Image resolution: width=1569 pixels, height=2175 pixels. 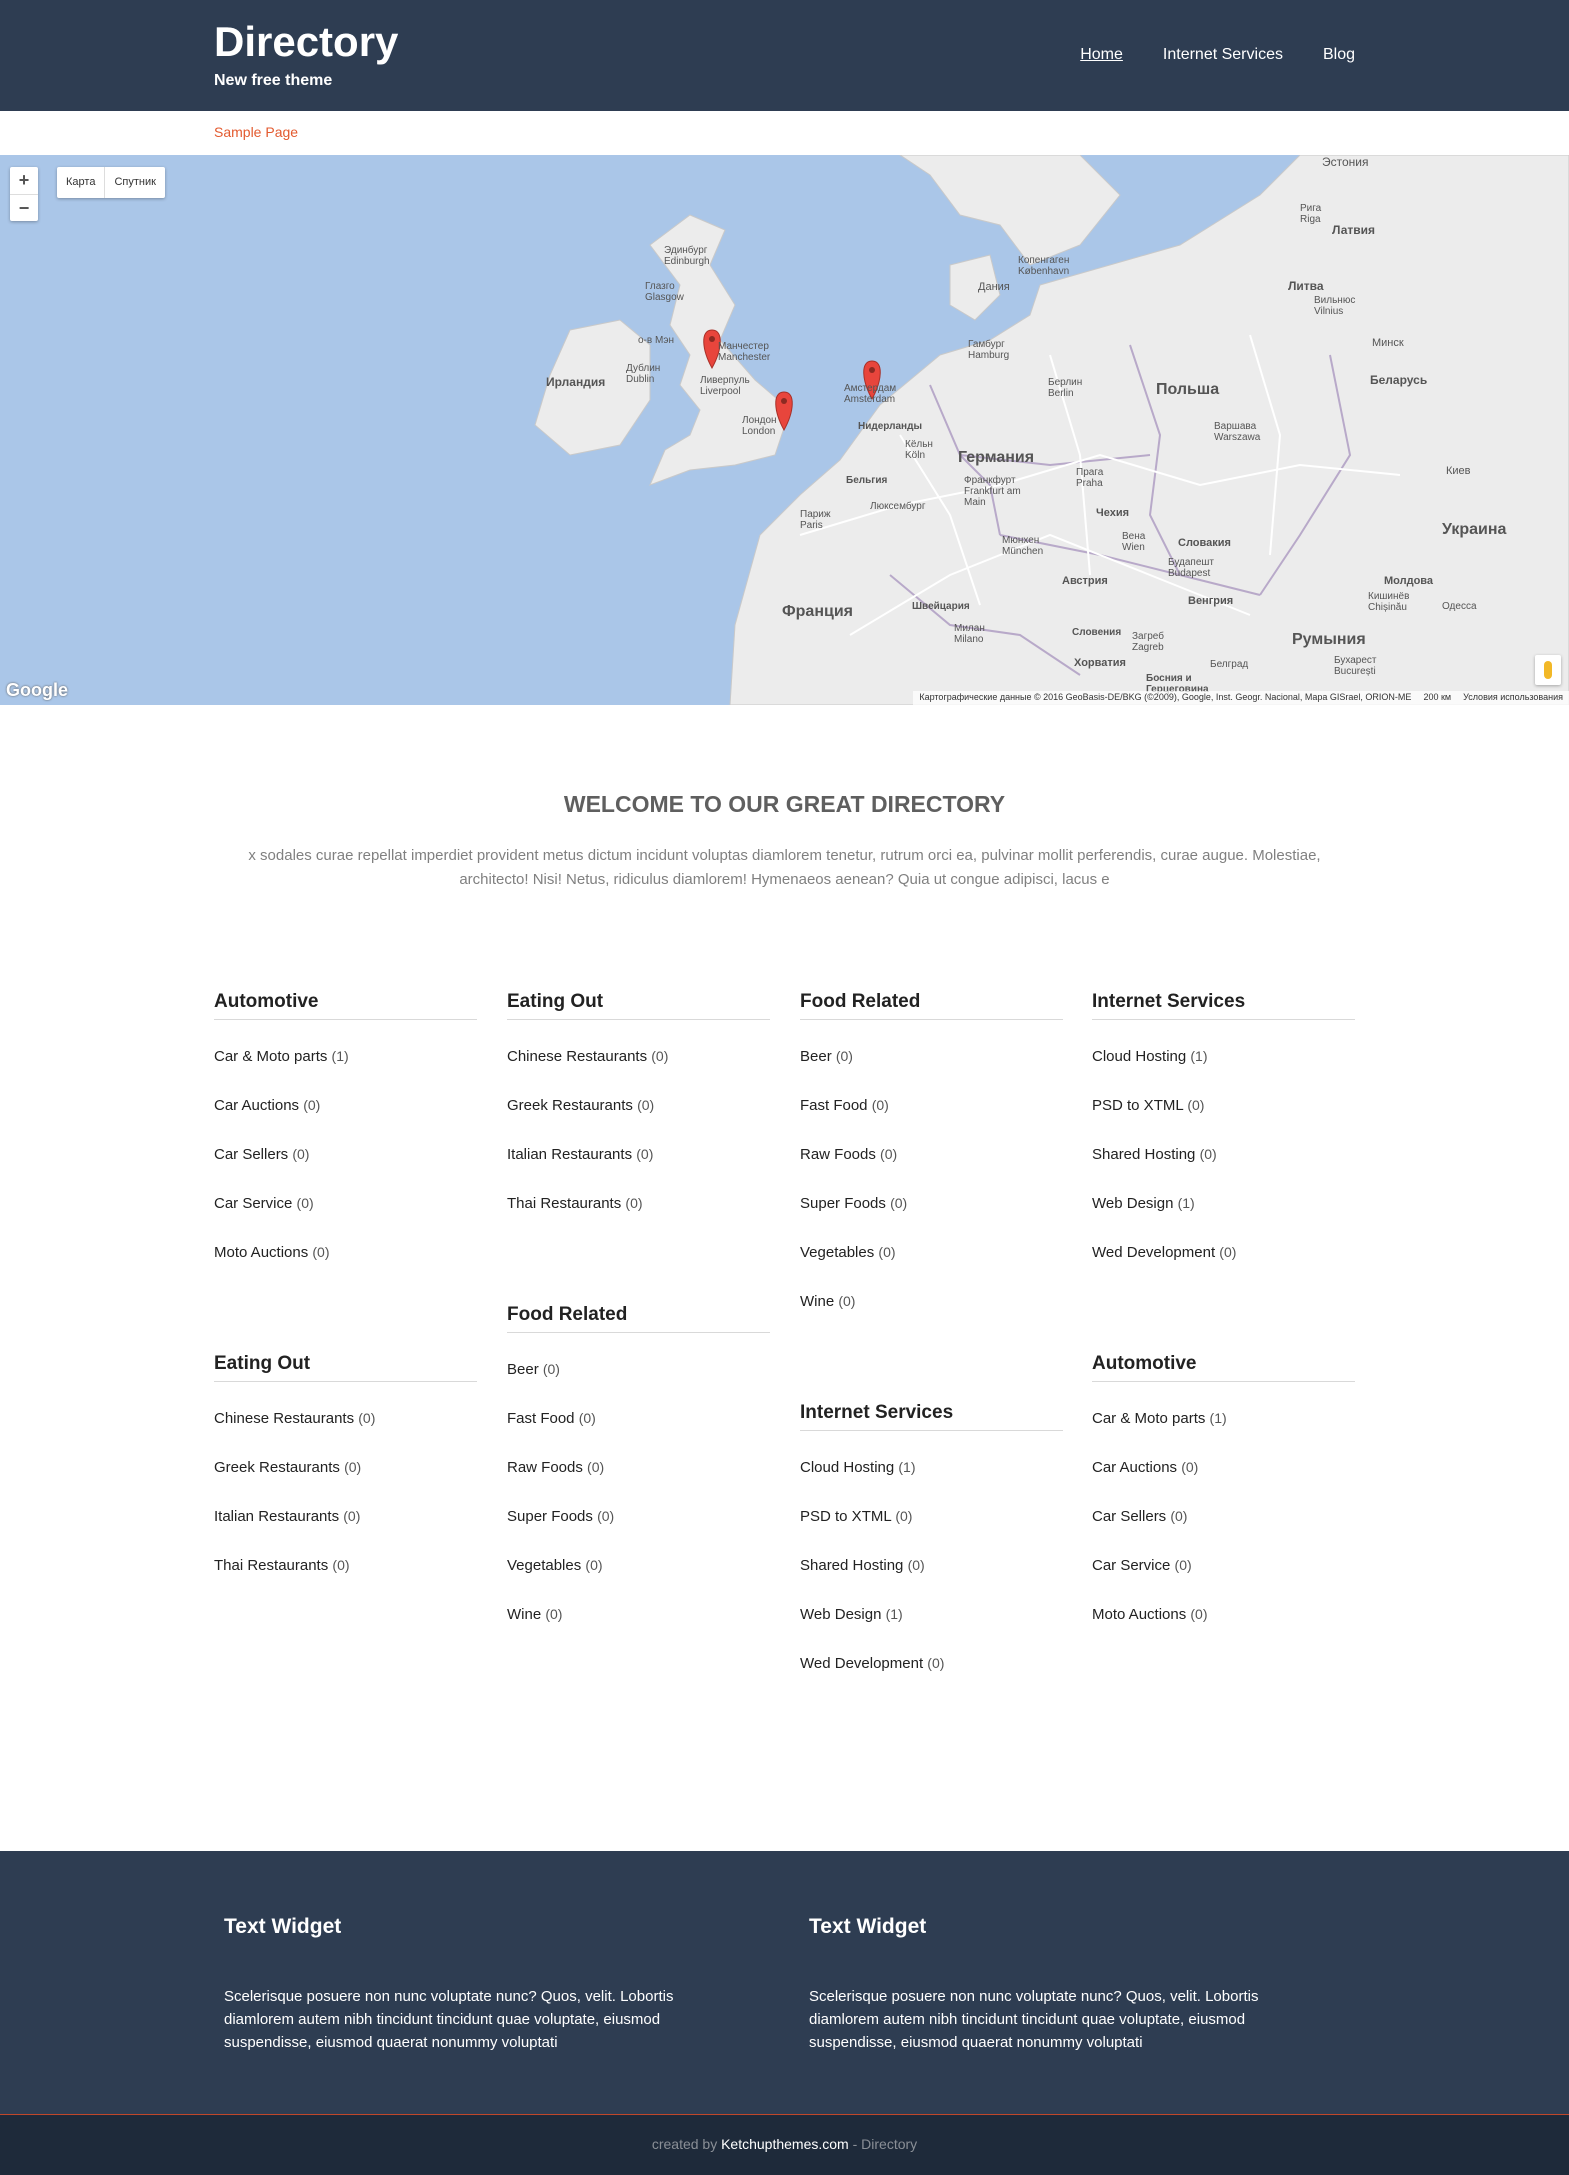 What do you see at coordinates (256, 132) in the screenshot?
I see `sample-page-link: Sample Page` at bounding box center [256, 132].